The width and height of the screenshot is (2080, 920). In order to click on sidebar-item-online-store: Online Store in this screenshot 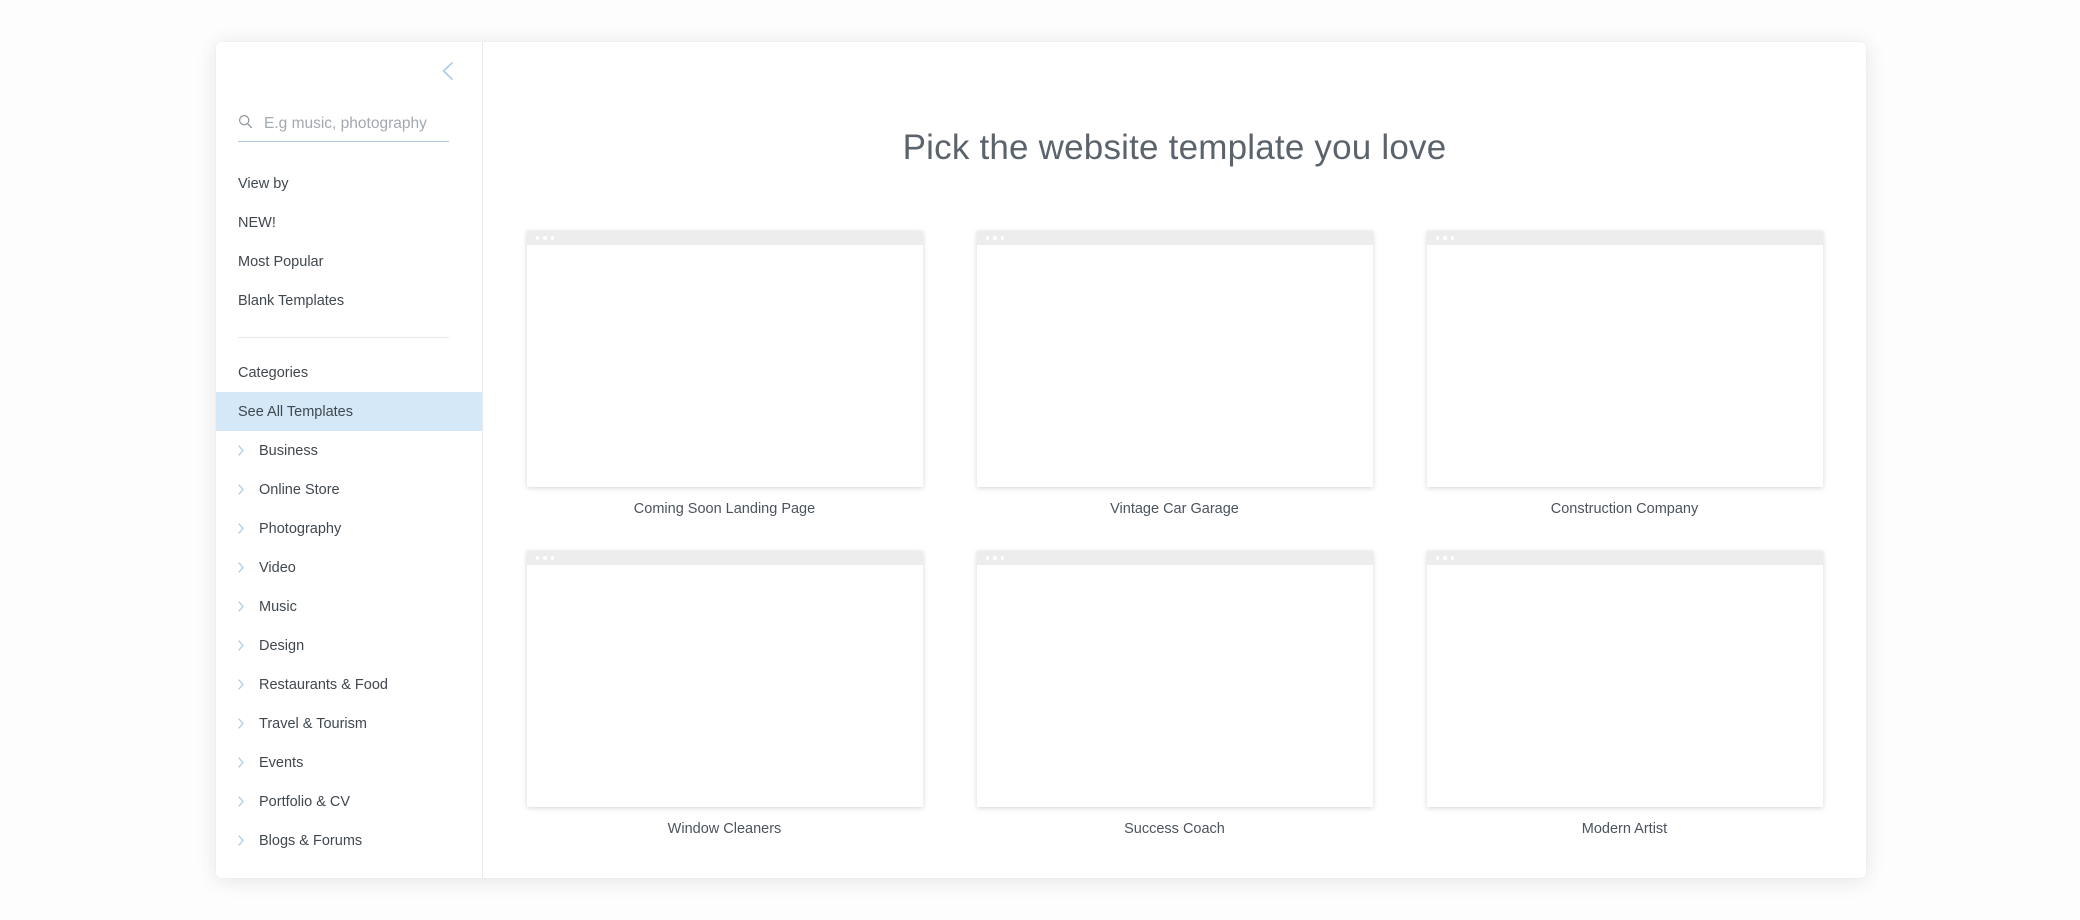, I will do `click(349, 489)`.